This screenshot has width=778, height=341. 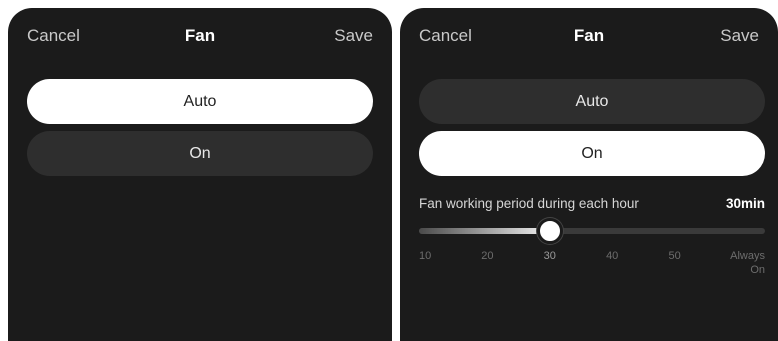 I want to click on period-slider-fill, so click(x=484, y=231).